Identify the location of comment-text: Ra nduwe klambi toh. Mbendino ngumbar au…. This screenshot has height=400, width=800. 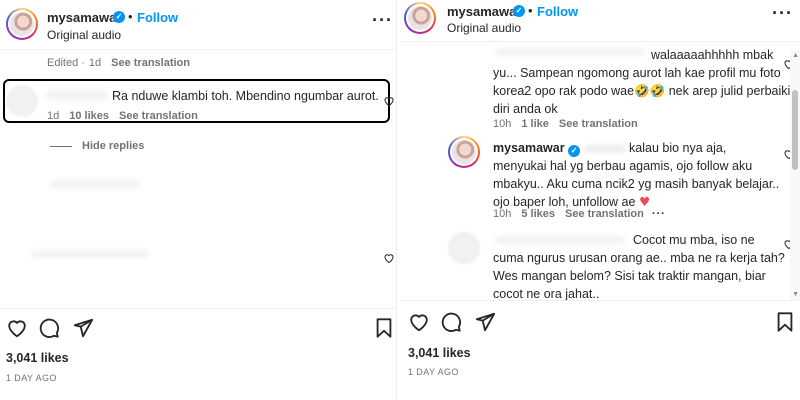
(245, 96).